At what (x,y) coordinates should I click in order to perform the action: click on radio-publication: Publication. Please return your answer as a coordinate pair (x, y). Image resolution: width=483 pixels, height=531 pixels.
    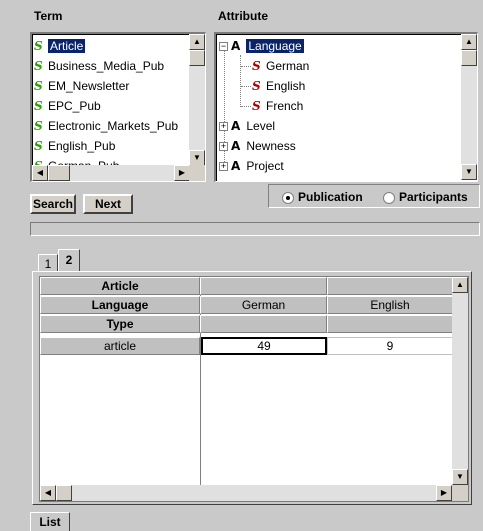
    Looking at the image, I should click on (322, 197).